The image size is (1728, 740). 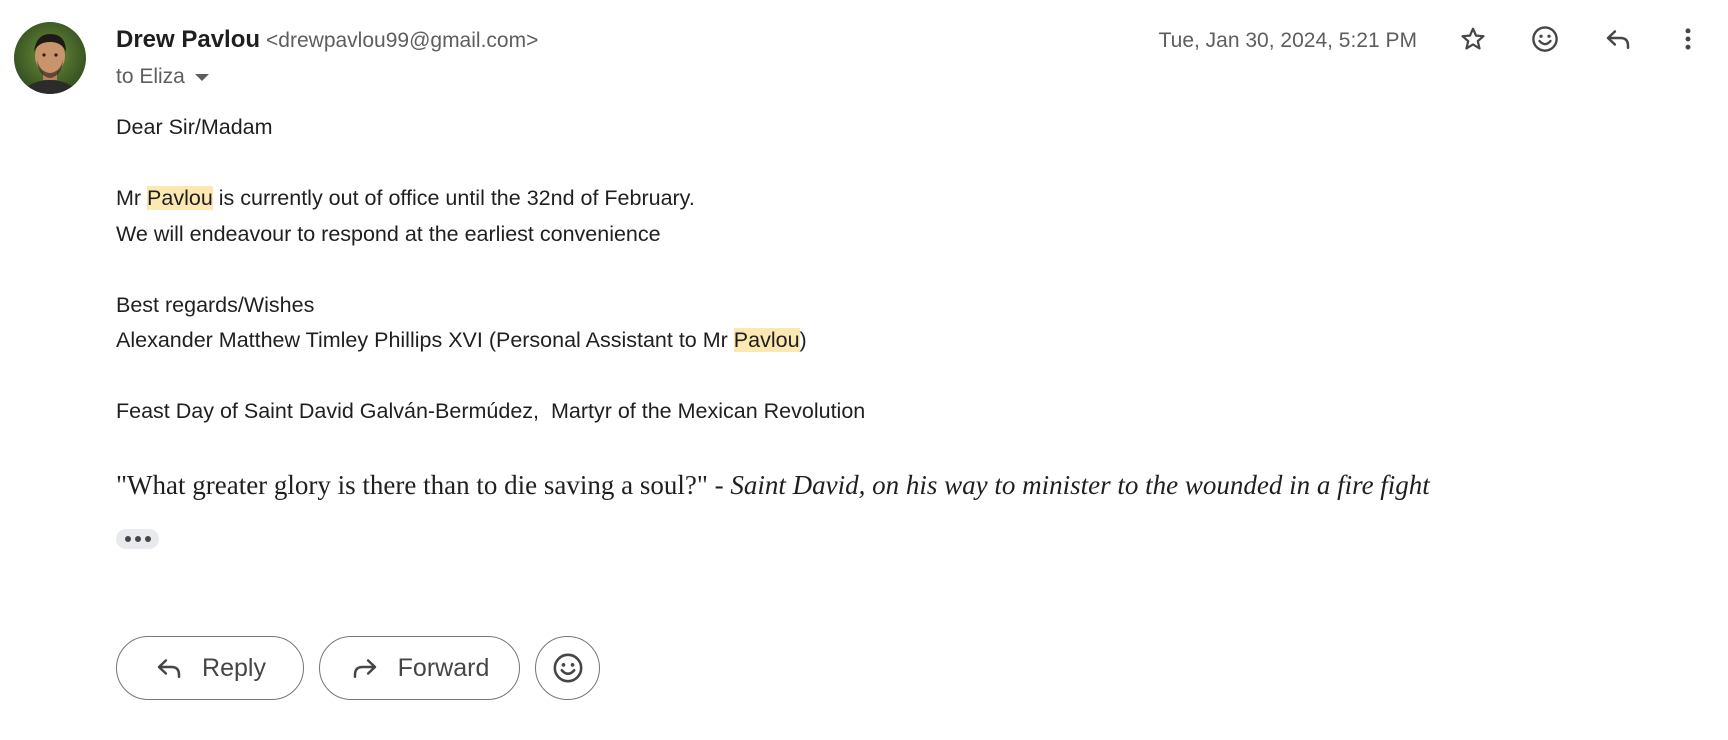 I want to click on sender-name: Drew Pavlou, so click(x=188, y=39).